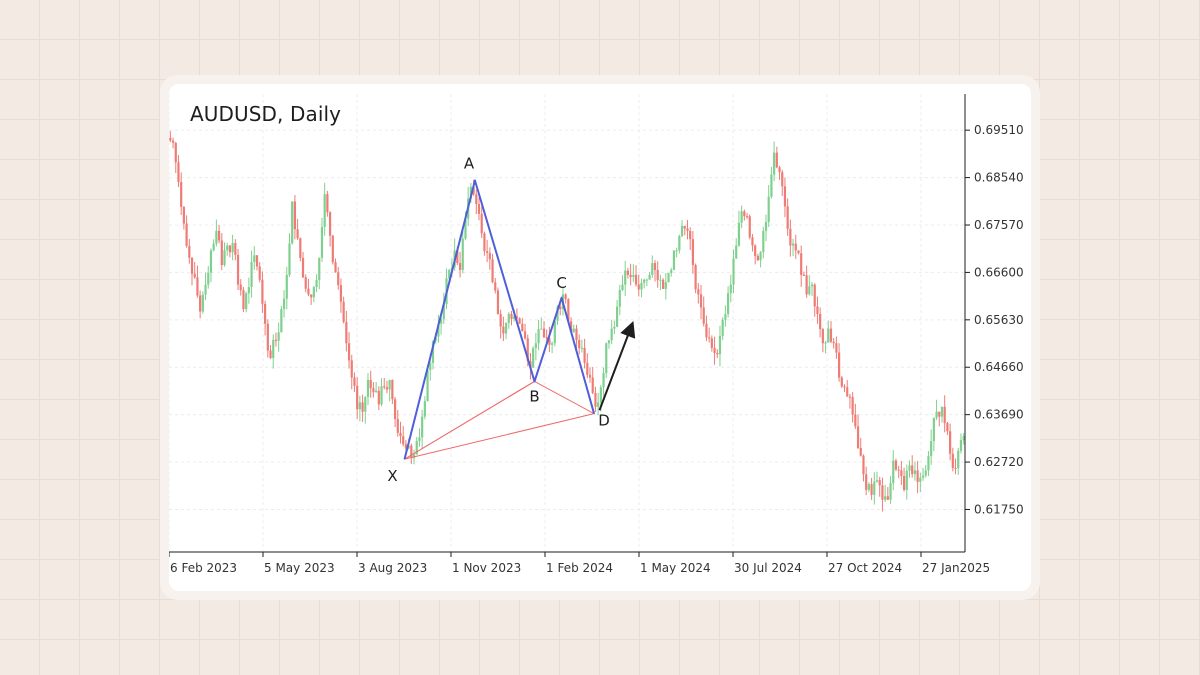 The image size is (1200, 675). I want to click on x-tick-label: 5 May 2023, so click(299, 568).